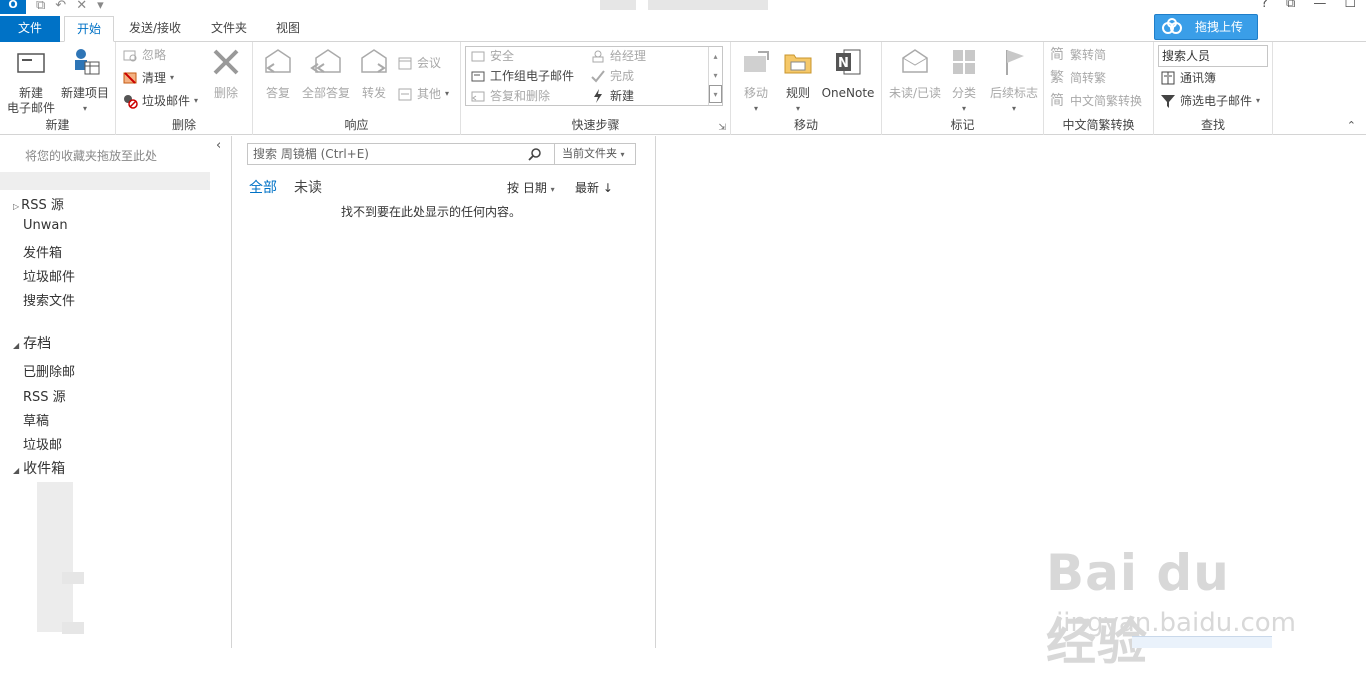 The height and width of the screenshot is (674, 1366). I want to click on blurred-inbox-subfolders, so click(55, 557).